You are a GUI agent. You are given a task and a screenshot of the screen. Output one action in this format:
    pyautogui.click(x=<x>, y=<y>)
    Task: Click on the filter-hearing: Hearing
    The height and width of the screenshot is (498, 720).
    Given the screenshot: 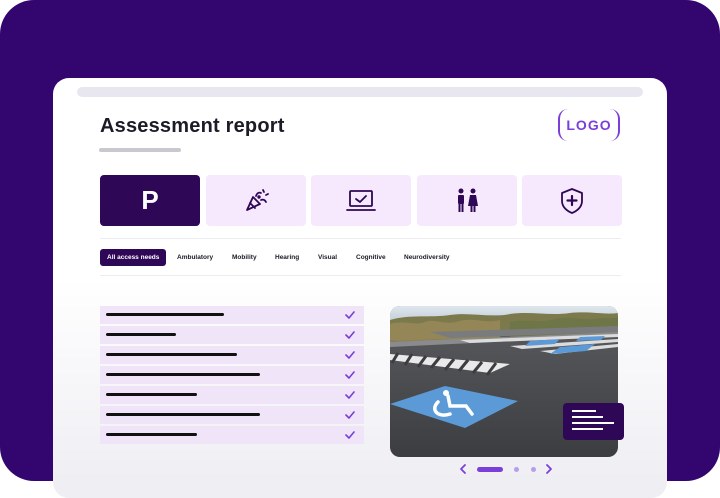 What is the action you would take?
    pyautogui.click(x=287, y=257)
    